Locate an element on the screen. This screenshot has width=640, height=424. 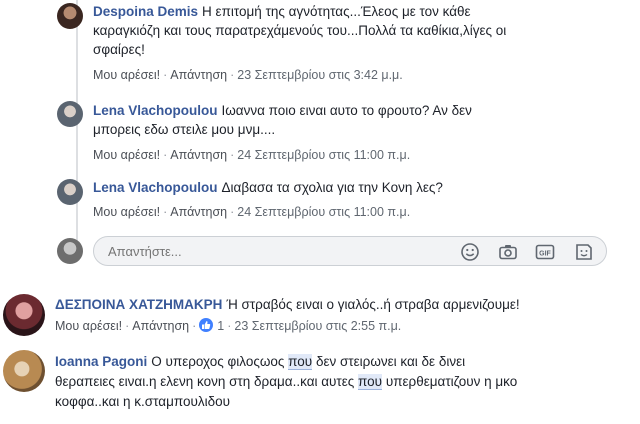
comment-author: Despoina Demis is located at coordinates (145, 11).